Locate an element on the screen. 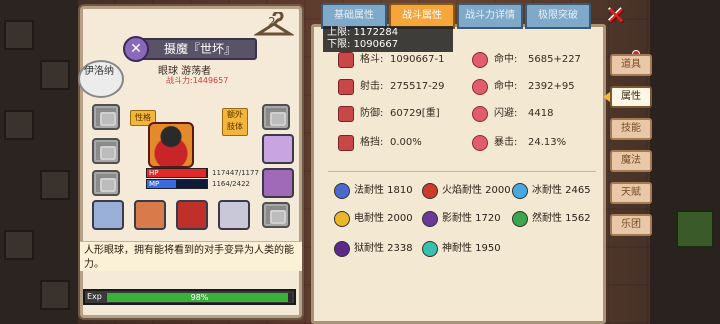 This screenshot has width=720, height=324. fist-icon is located at coordinates (346, 60).